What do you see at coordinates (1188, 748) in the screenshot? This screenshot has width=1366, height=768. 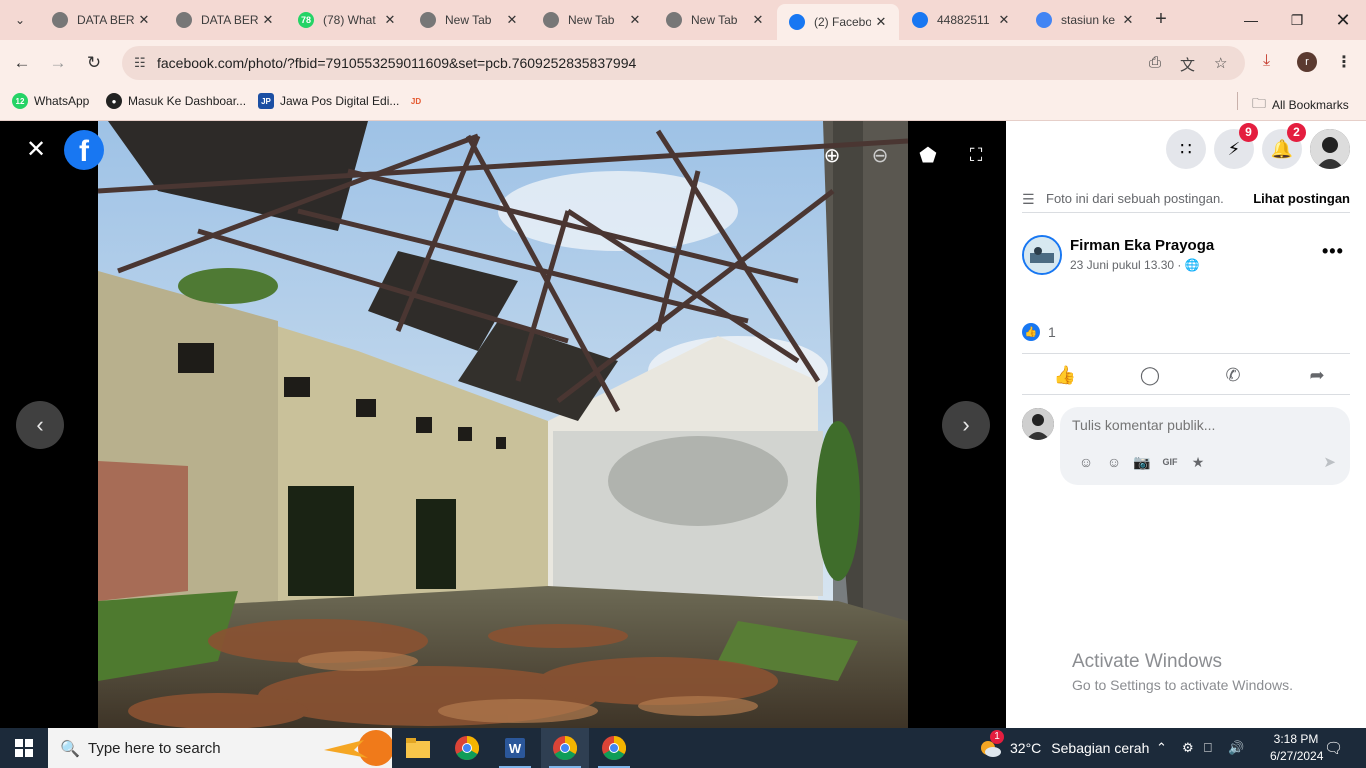 I see `network-security-icon: ⚙` at bounding box center [1188, 748].